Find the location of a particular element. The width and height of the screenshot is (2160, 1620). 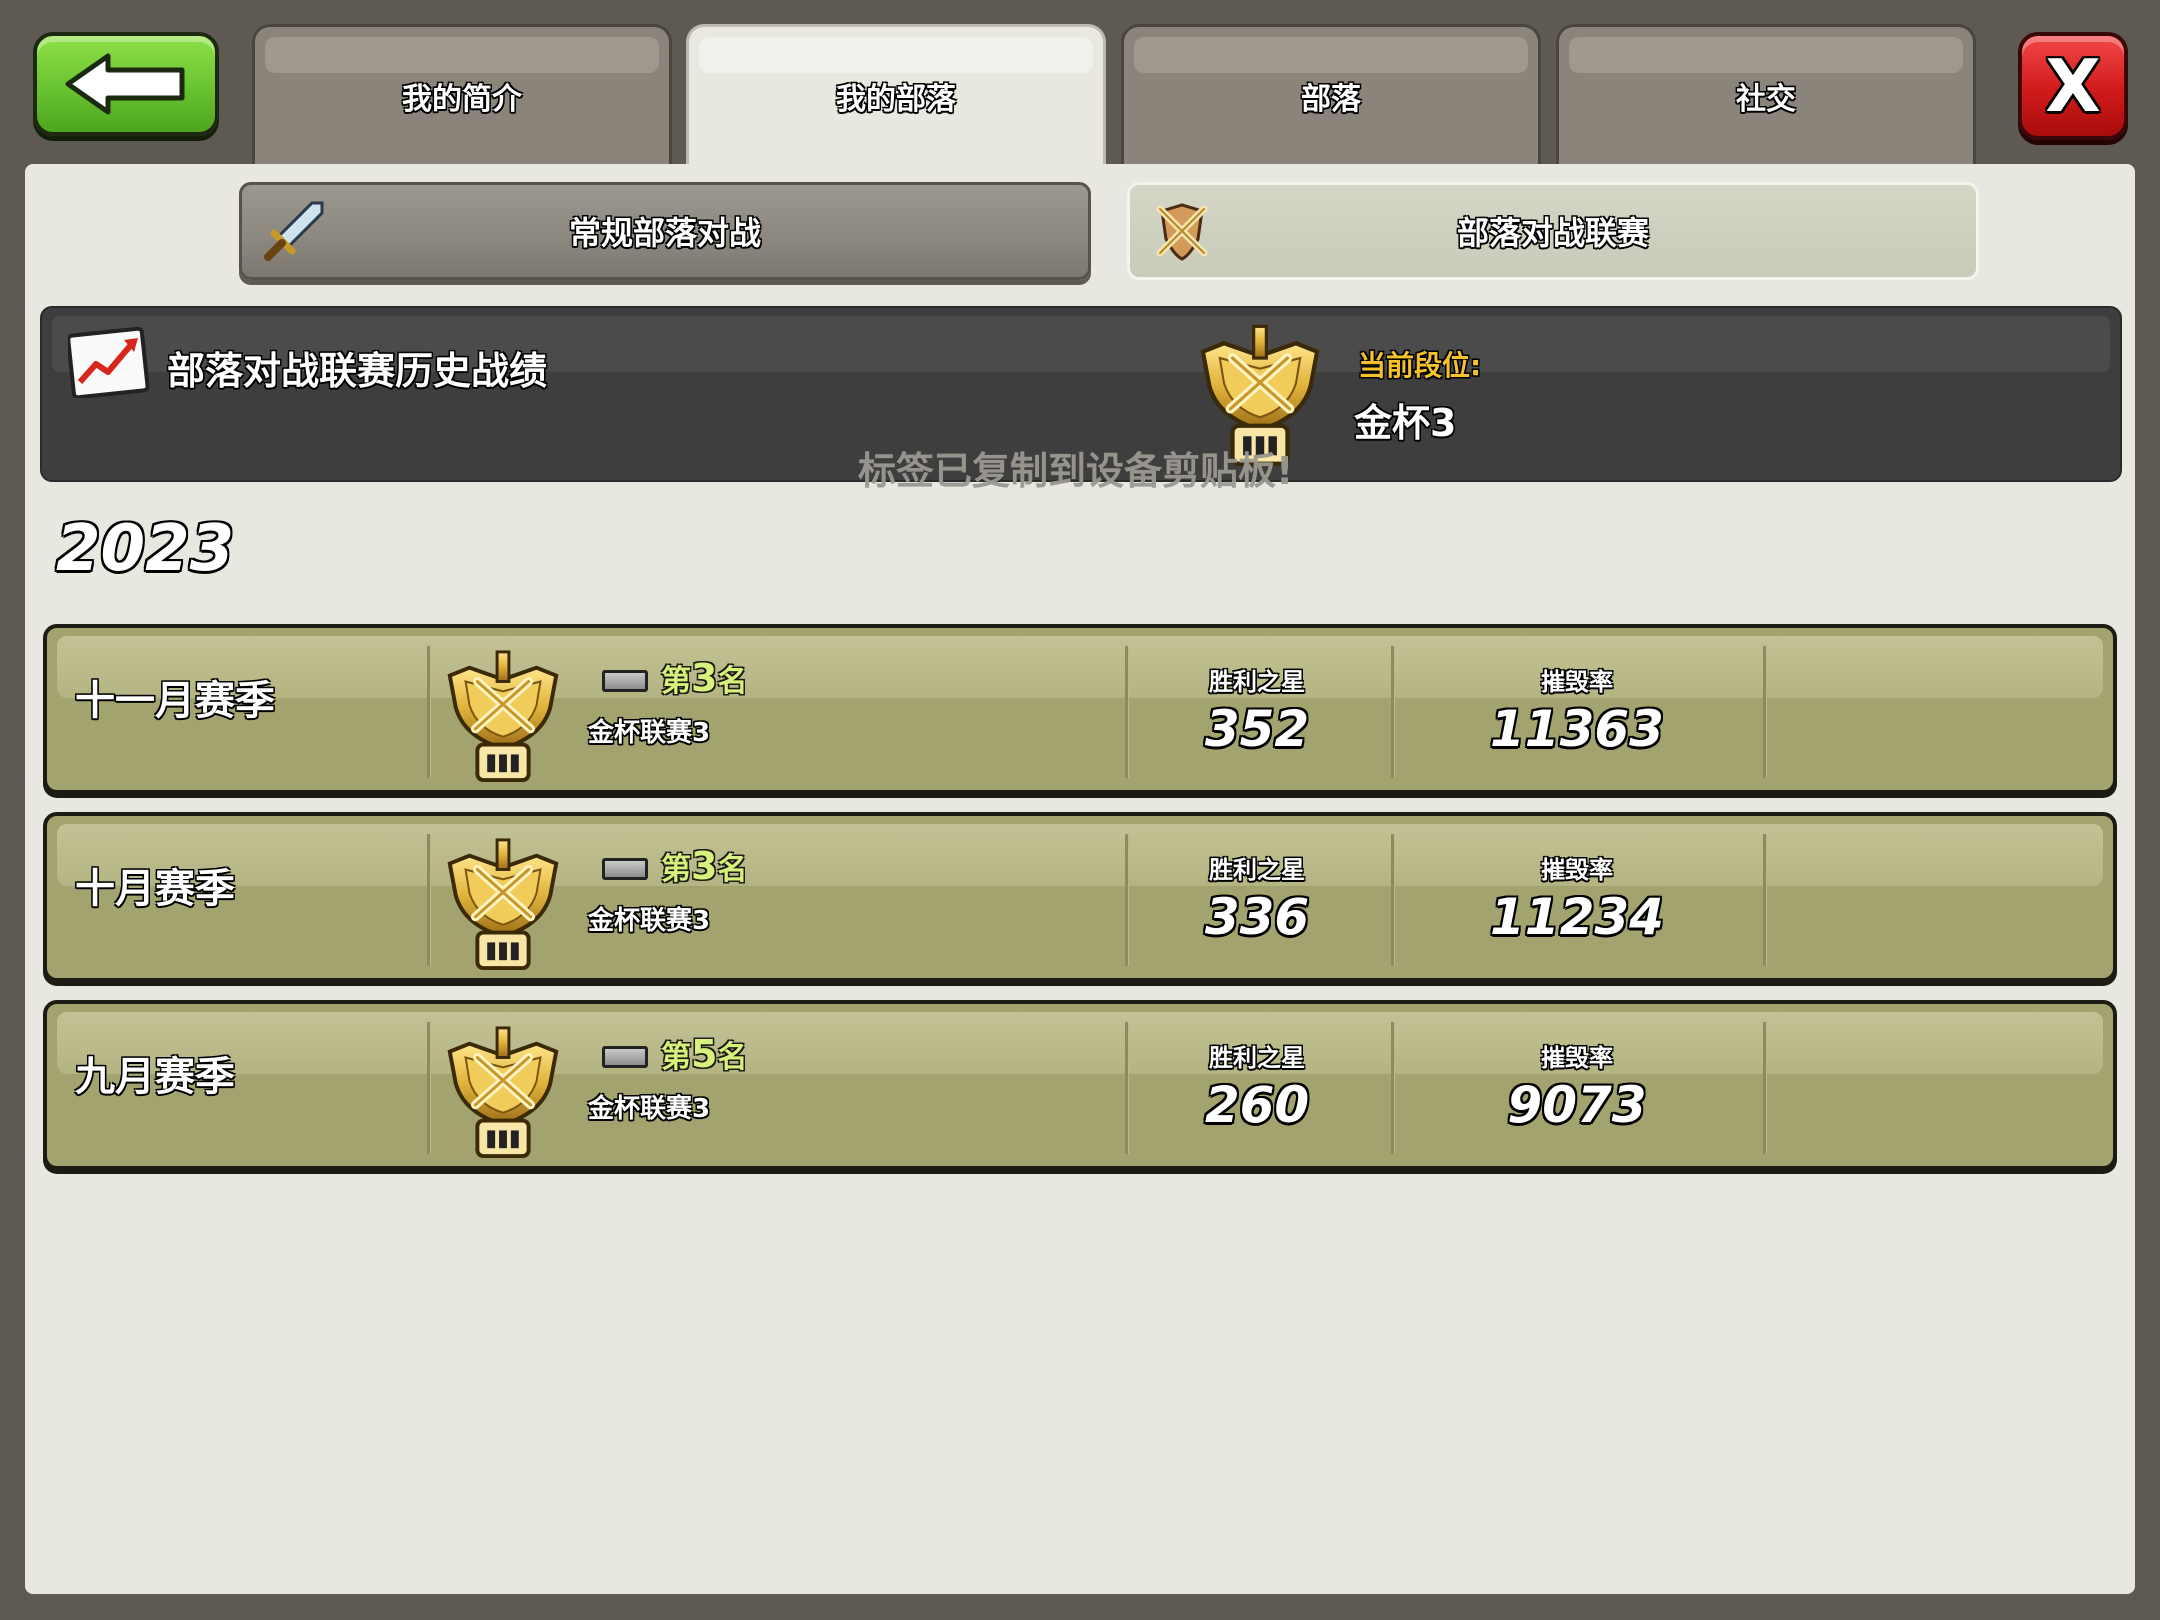

tab-clans: 部落 is located at coordinates (1331, 94).